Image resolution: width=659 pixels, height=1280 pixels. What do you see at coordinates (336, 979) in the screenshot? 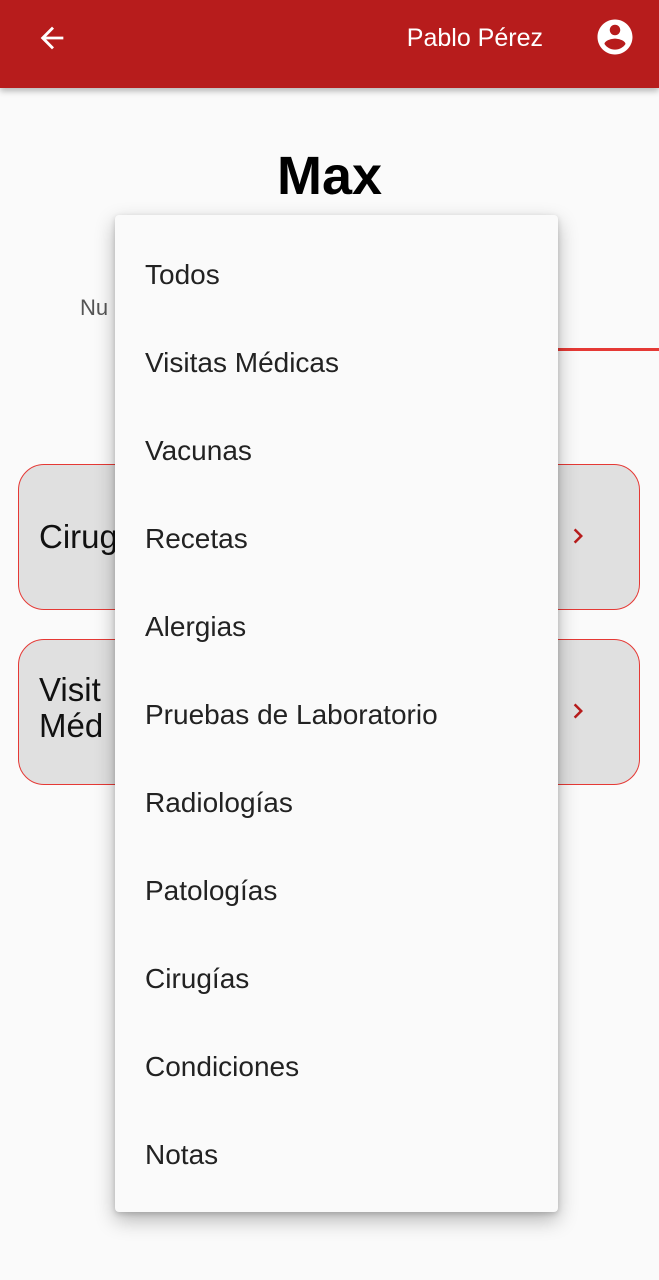
I see `menu-item-cirugias: Cirugías` at bounding box center [336, 979].